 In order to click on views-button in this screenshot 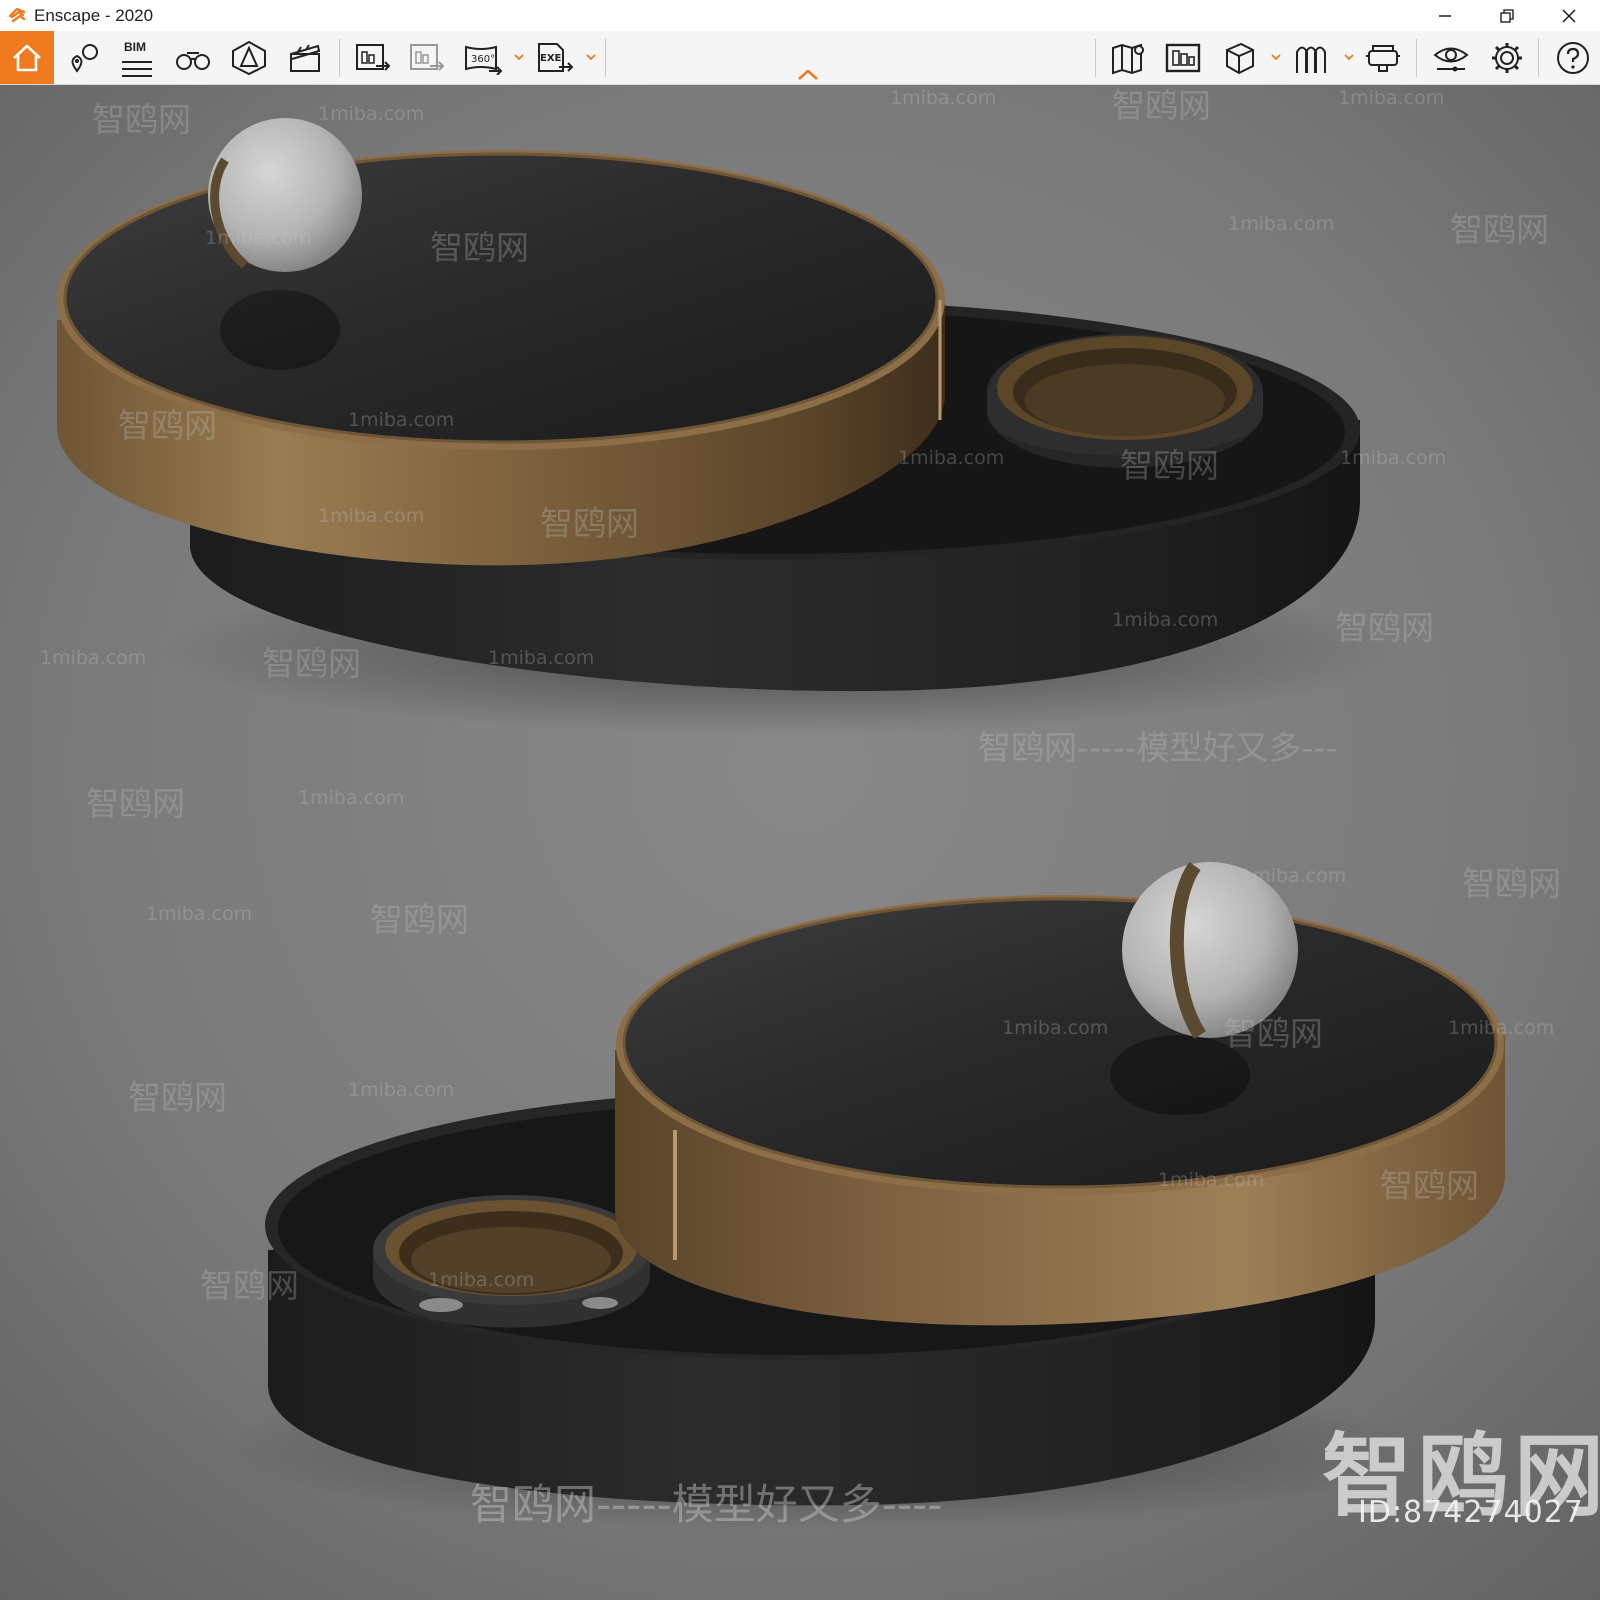, I will do `click(83, 57)`.